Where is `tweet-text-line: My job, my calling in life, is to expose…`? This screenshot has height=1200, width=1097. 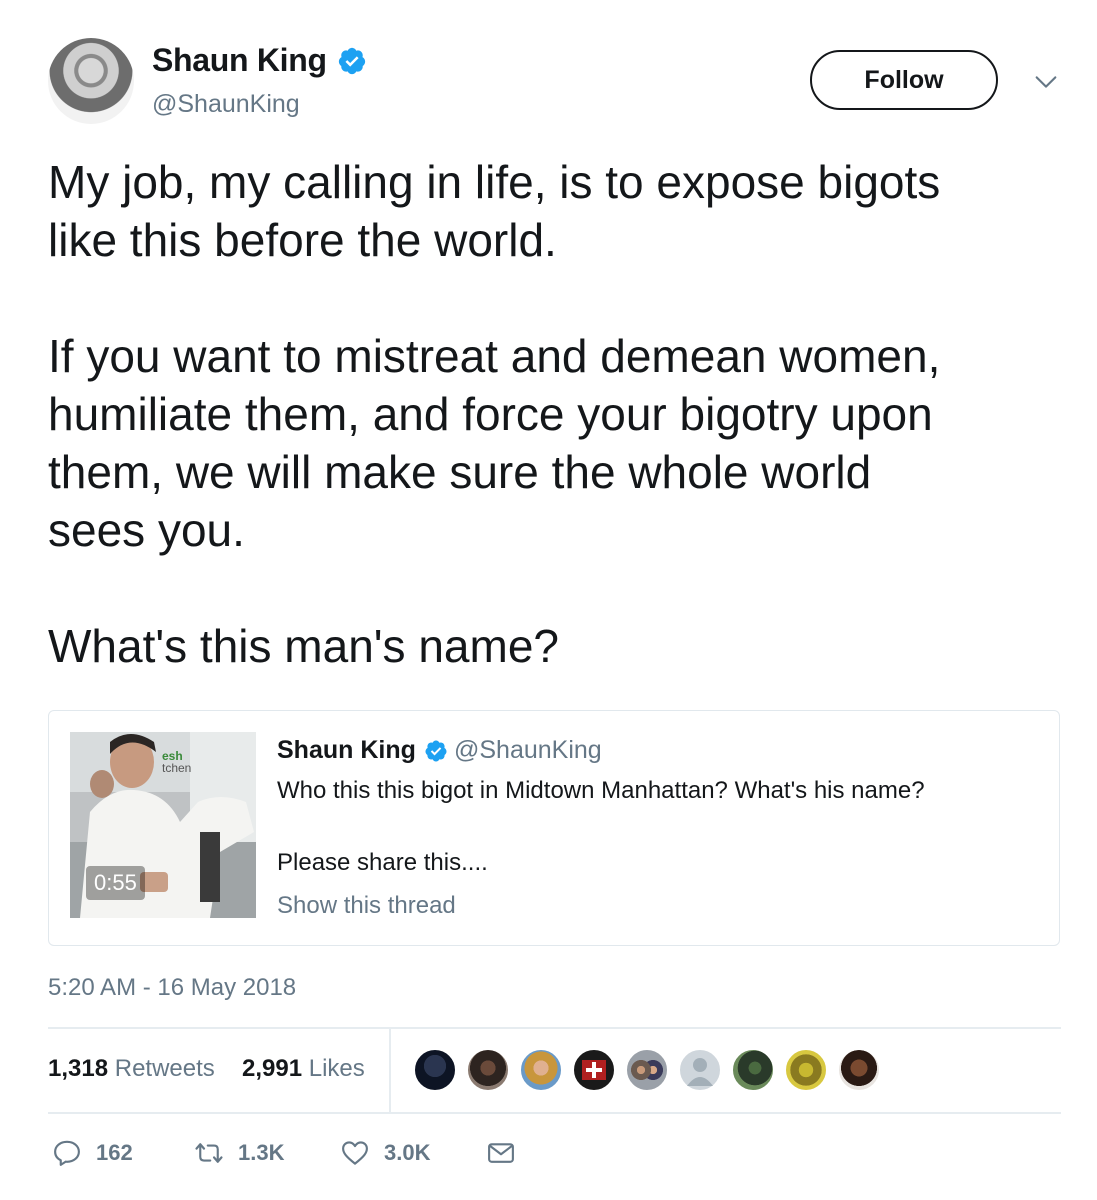
tweet-text-line: My job, my calling in life, is to expose… is located at coordinates (494, 182).